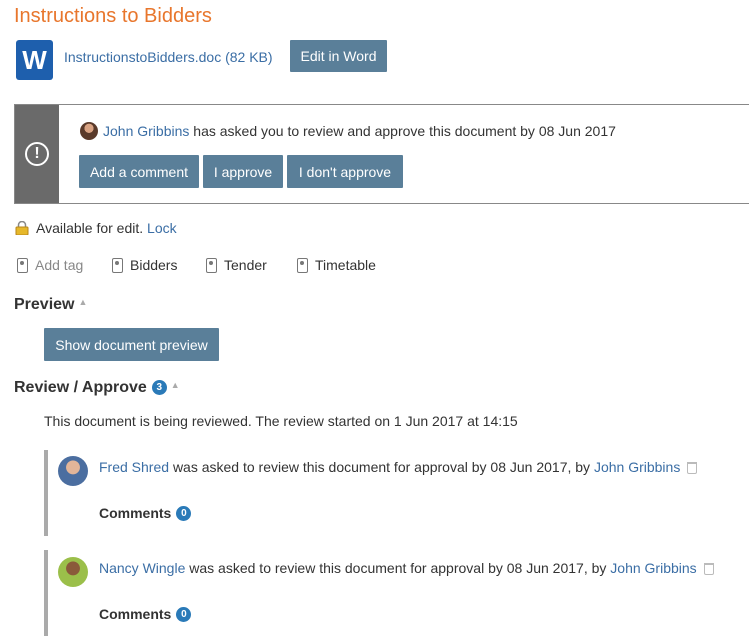 The width and height of the screenshot is (749, 644). I want to click on review-heading: Review / Approve 3 ▲, so click(97, 388).